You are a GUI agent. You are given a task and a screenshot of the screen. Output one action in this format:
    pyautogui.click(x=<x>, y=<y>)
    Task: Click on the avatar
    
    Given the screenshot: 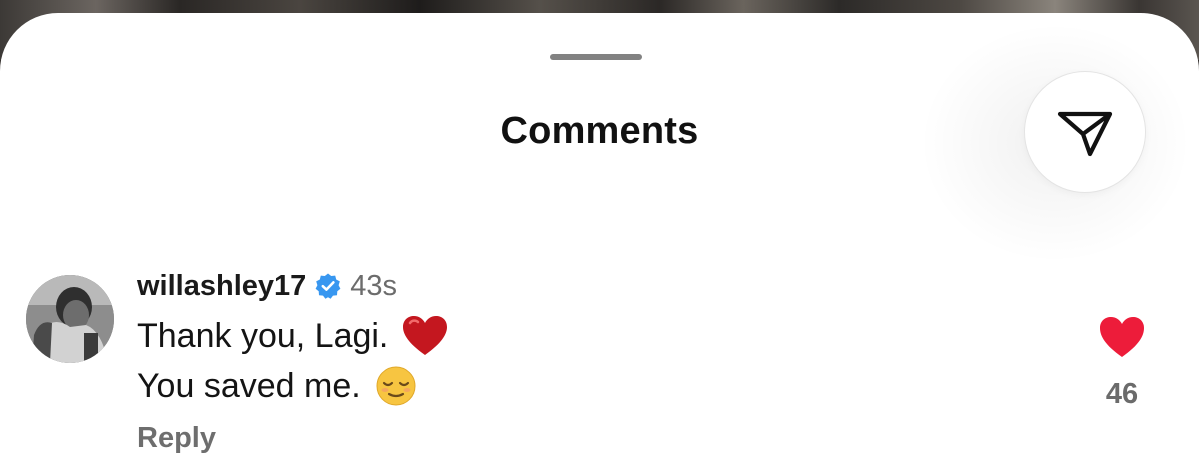 What is the action you would take?
    pyautogui.click(x=70, y=319)
    